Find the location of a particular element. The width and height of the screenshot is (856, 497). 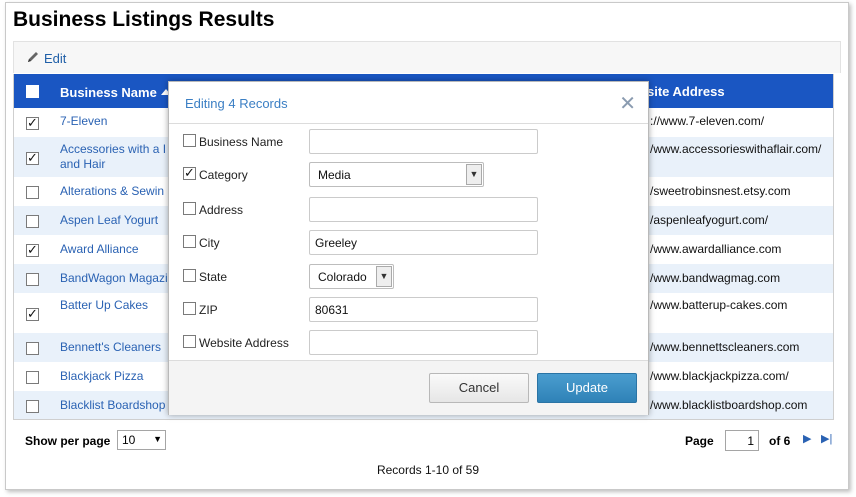

website-cell: /www.accessorieswithaflair.com/ is located at coordinates (736, 149).